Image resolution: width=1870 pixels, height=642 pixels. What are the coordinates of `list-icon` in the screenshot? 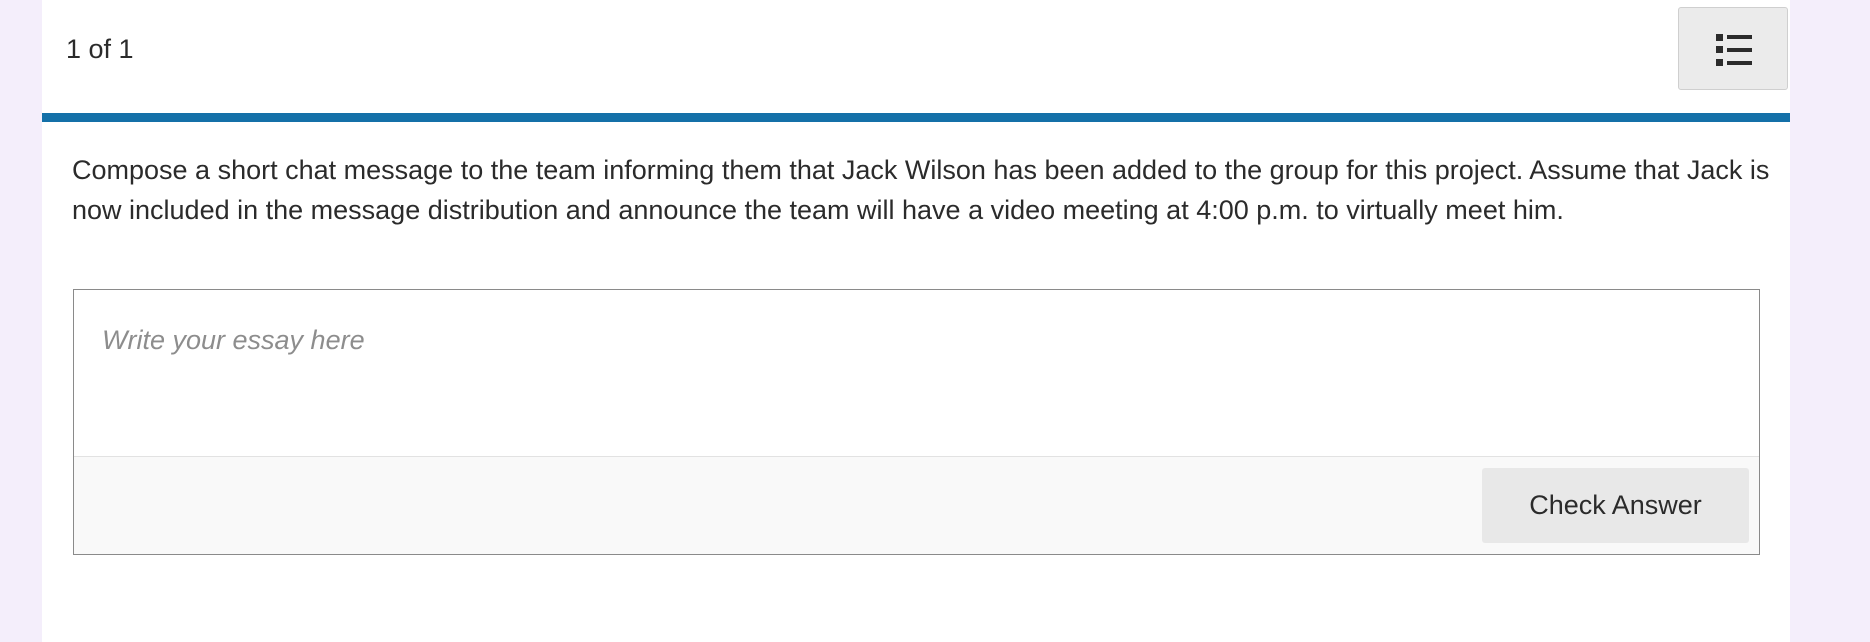 It's located at (1734, 50).